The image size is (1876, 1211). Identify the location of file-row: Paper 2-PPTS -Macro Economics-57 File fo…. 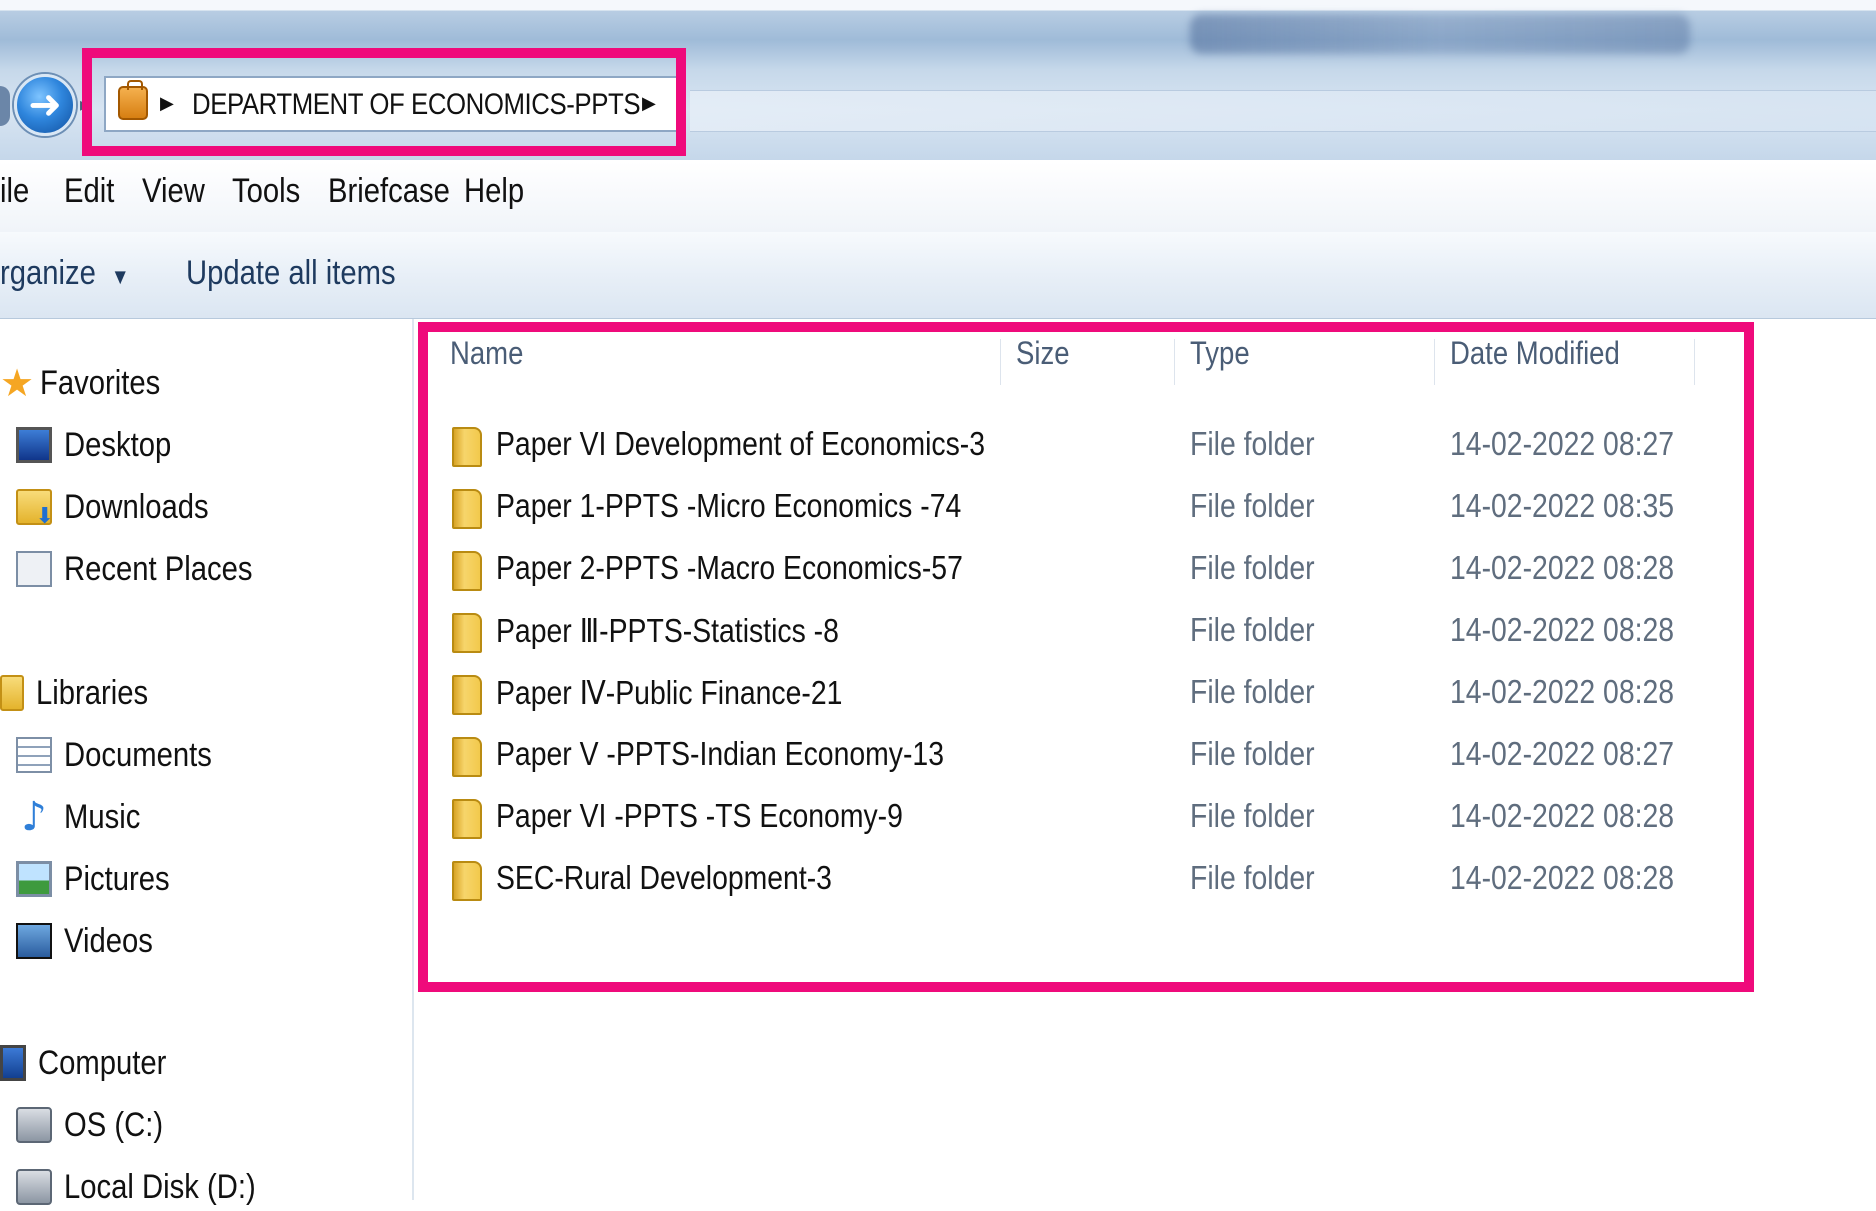
(1064, 569).